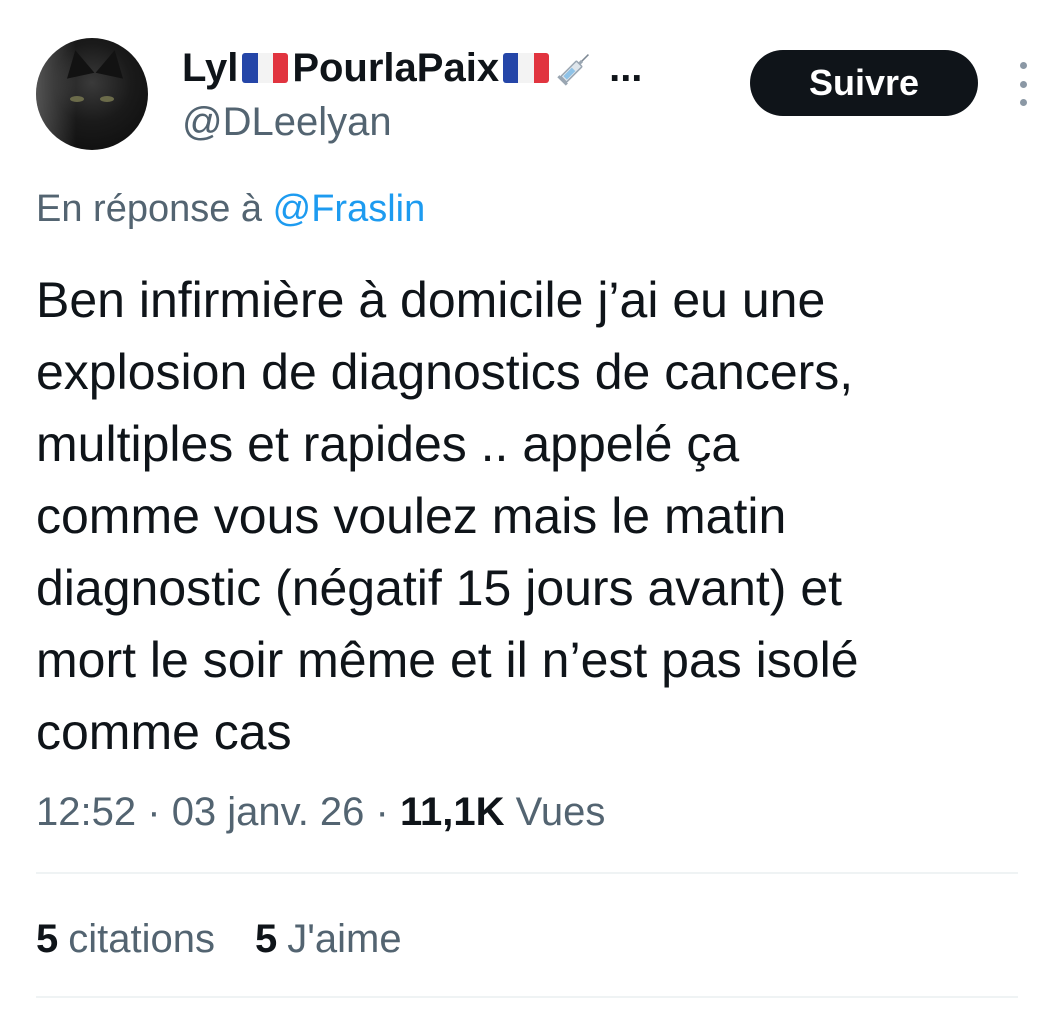 The width and height of the screenshot is (1055, 1013). I want to click on tweet-text-line: diagnostic (négatif 15 jours avant) et, so click(439, 588).